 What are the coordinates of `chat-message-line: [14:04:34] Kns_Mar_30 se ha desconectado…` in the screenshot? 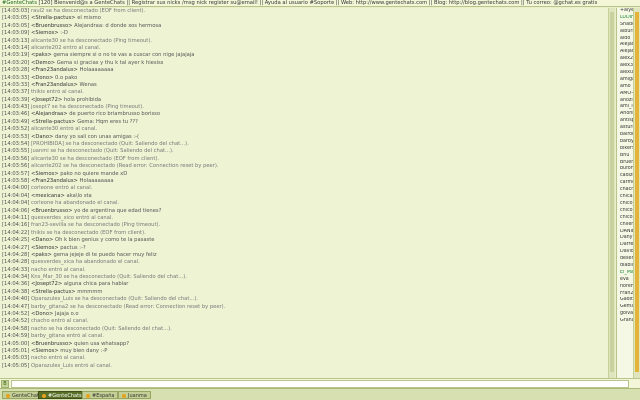 It's located at (307, 277).